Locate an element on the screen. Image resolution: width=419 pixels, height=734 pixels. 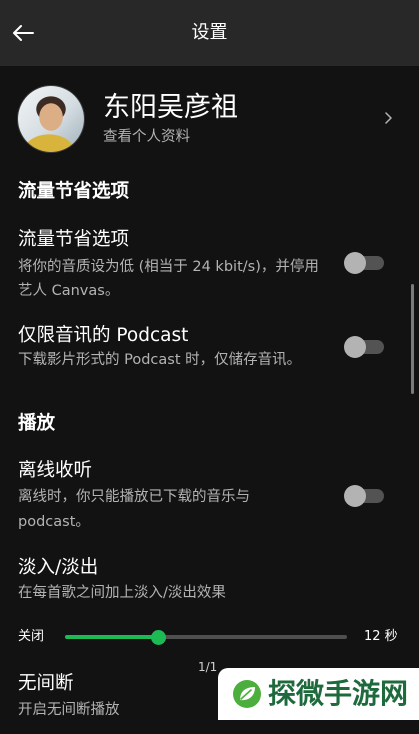
setting-description: 开启无间断播放 is located at coordinates (69, 710).